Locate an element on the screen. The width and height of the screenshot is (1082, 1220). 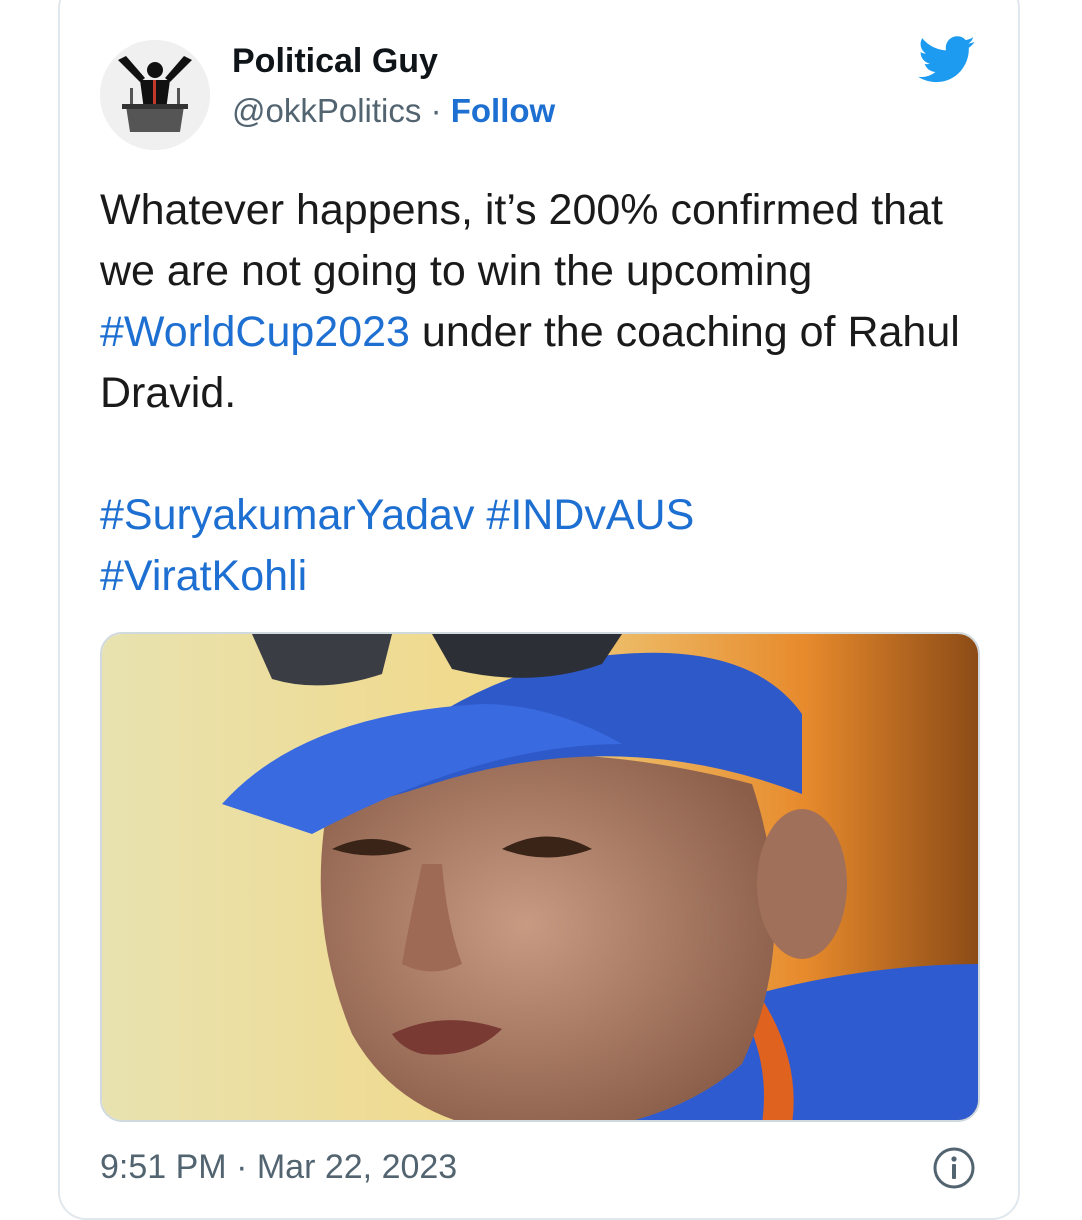
author-avatar is located at coordinates (155, 95).